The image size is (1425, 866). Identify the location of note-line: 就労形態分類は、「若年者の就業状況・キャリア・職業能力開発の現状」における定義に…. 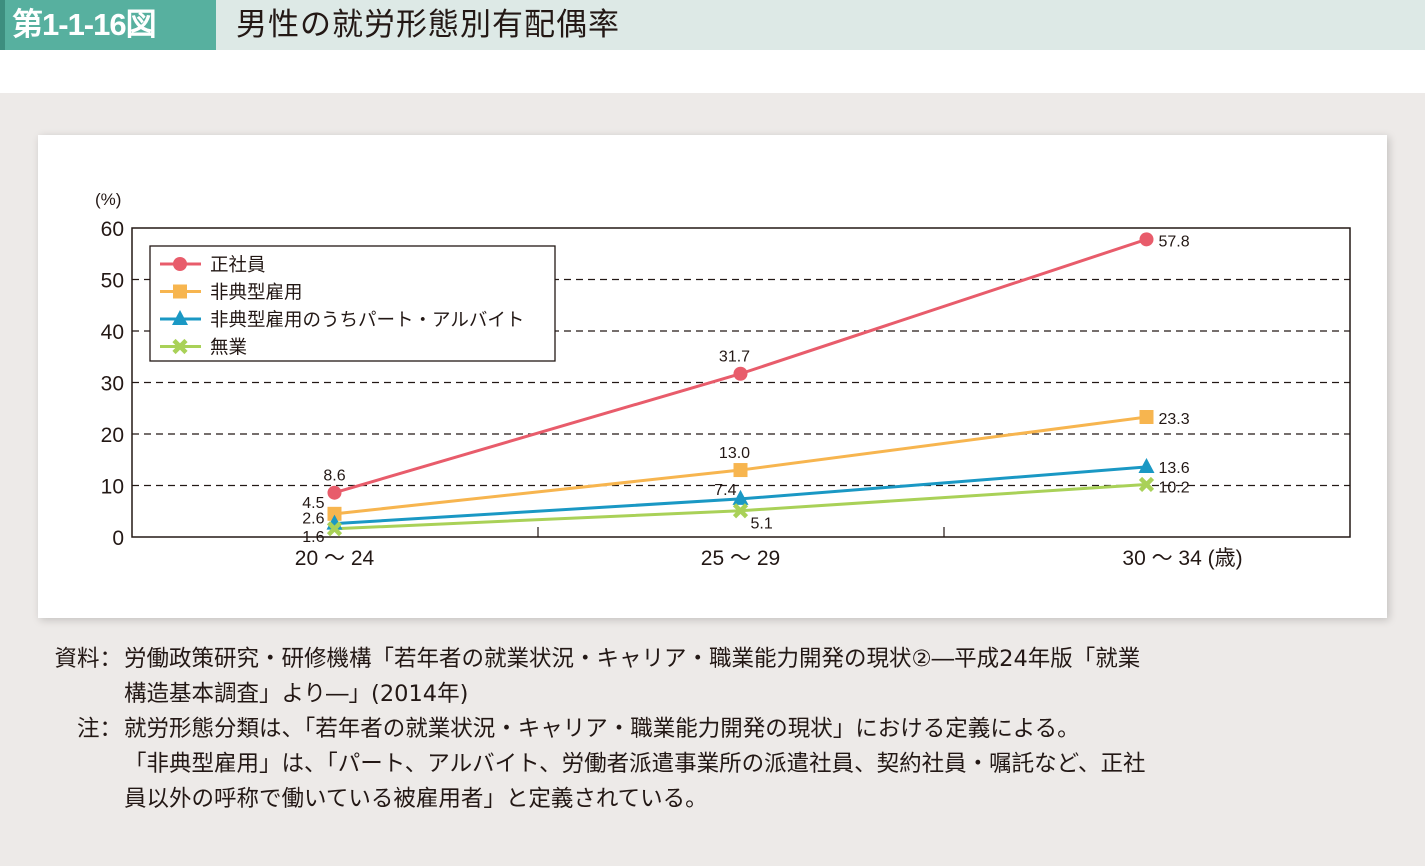
(602, 729).